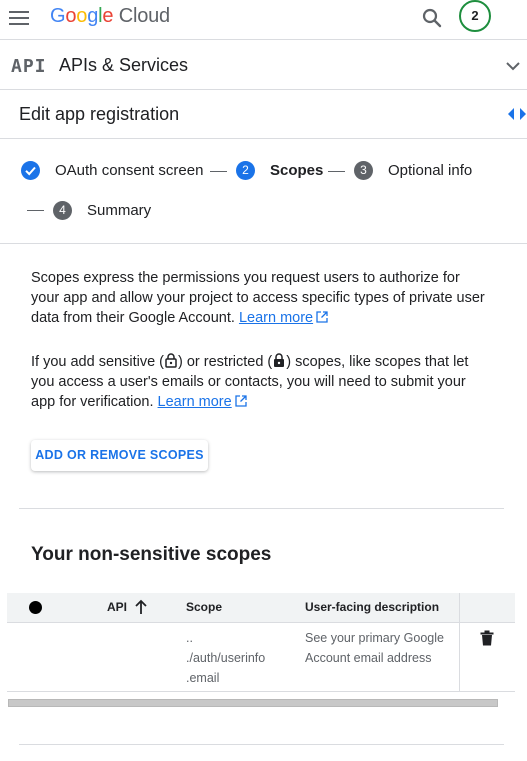 This screenshot has height=761, width=527. I want to click on column-header-scope: Scope, so click(204, 607).